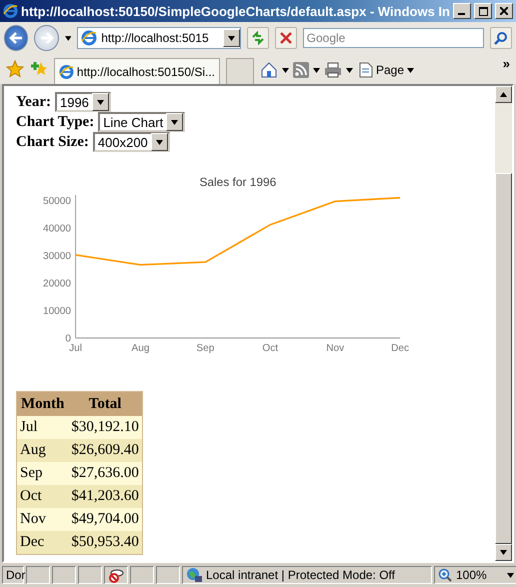 Image resolution: width=516 pixels, height=587 pixels. Describe the element at coordinates (105, 520) in the screenshot. I see `table-cell: $49,704.00` at that location.